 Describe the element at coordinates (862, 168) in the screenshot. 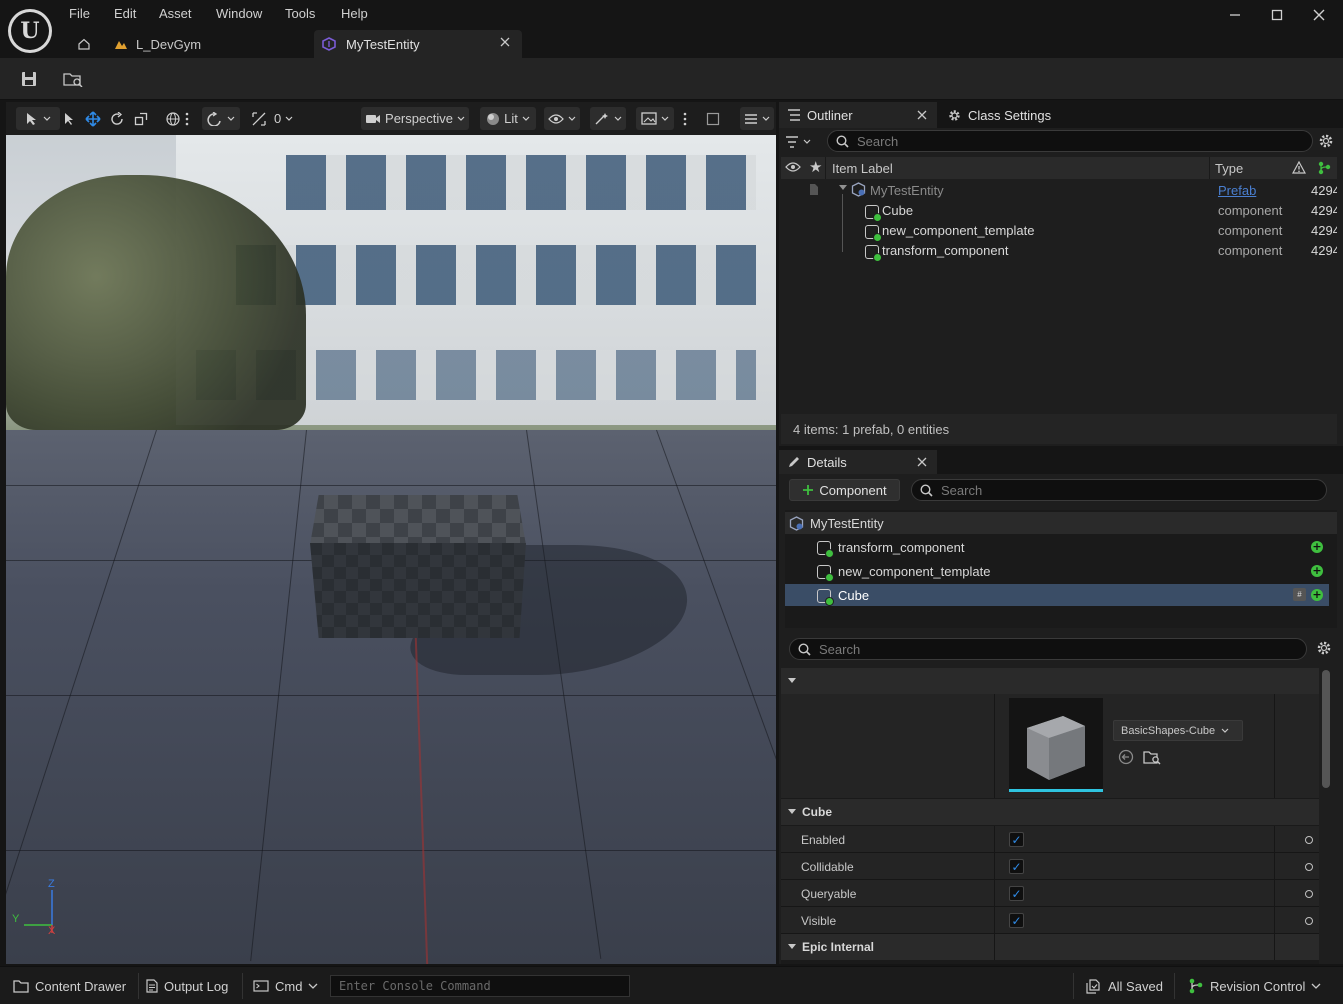

I see `item-label-column-header: Item Label` at that location.